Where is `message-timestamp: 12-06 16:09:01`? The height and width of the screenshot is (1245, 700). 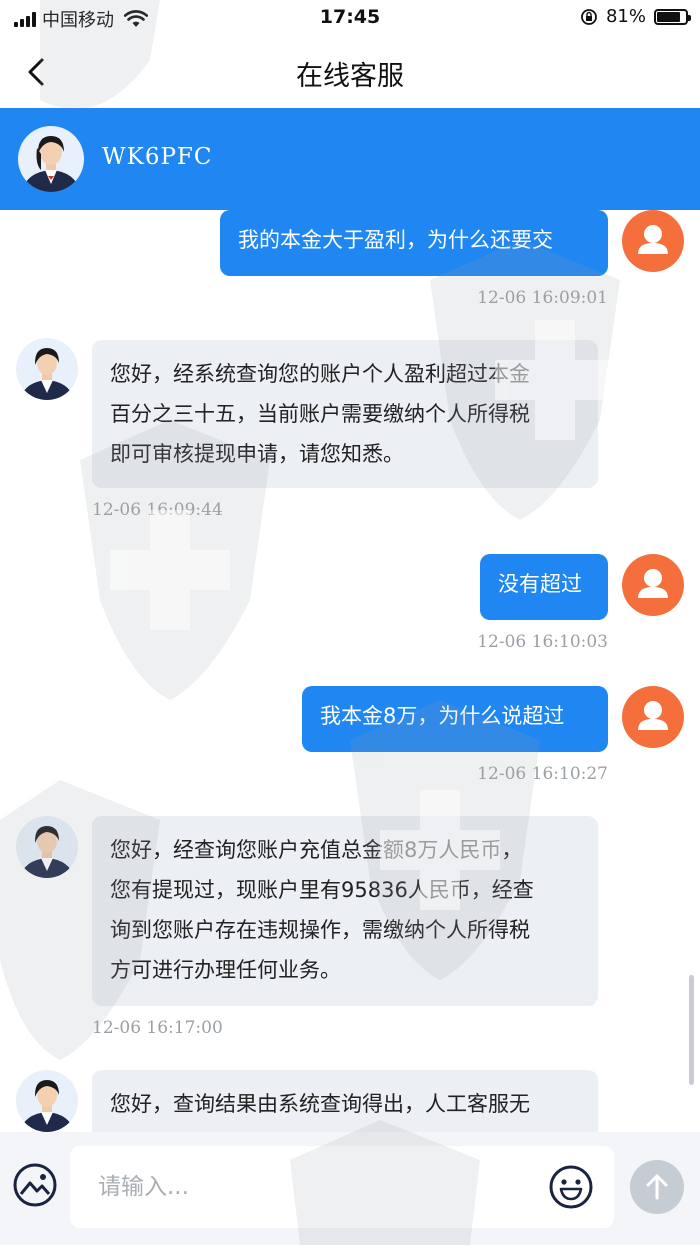 message-timestamp: 12-06 16:09:01 is located at coordinates (542, 298).